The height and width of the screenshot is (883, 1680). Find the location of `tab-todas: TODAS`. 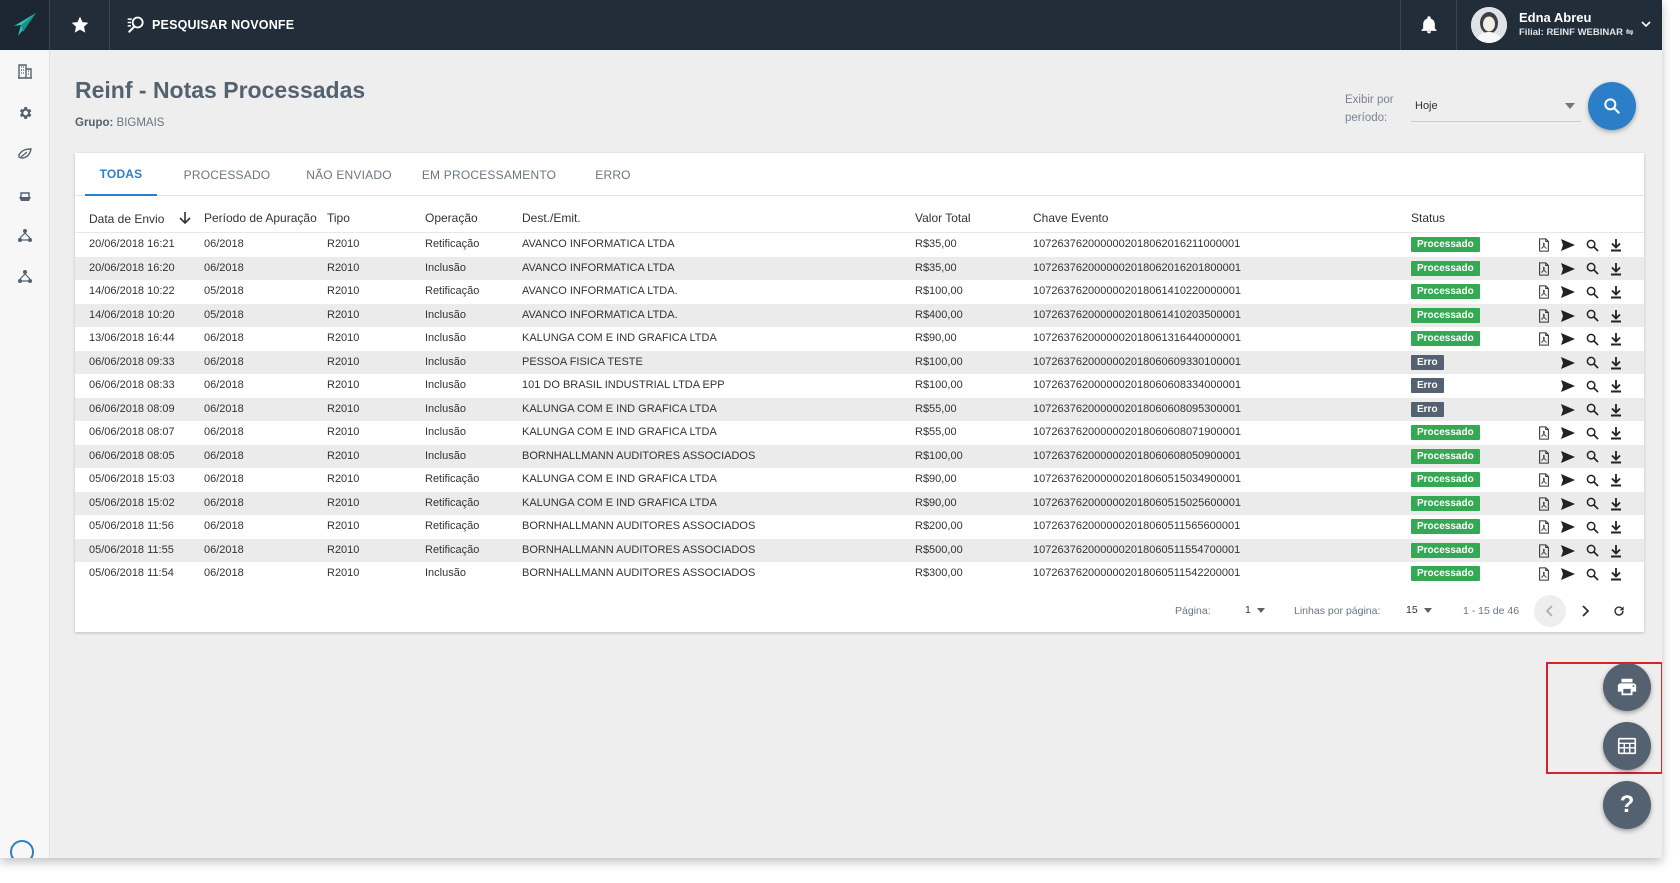

tab-todas: TODAS is located at coordinates (121, 174).